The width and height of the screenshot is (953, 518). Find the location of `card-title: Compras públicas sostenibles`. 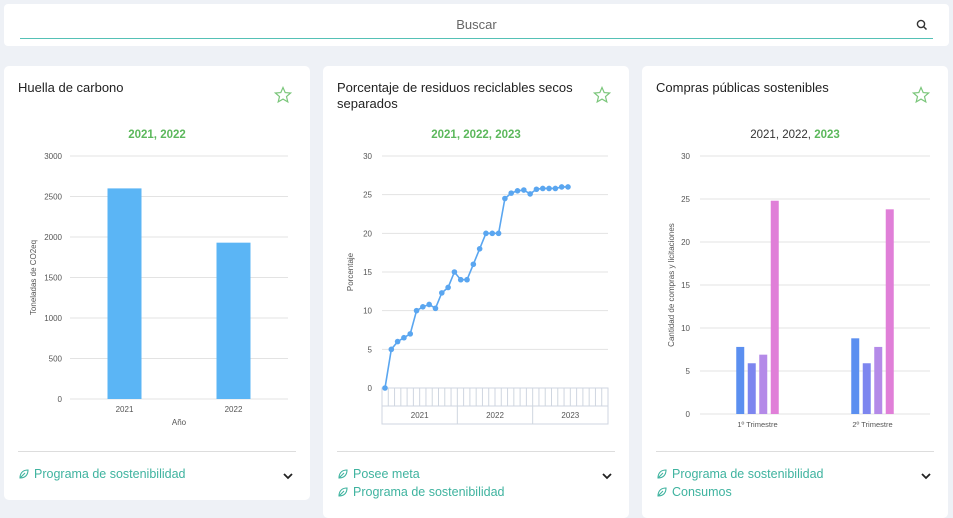

card-title: Compras públicas sostenibles is located at coordinates (742, 87).